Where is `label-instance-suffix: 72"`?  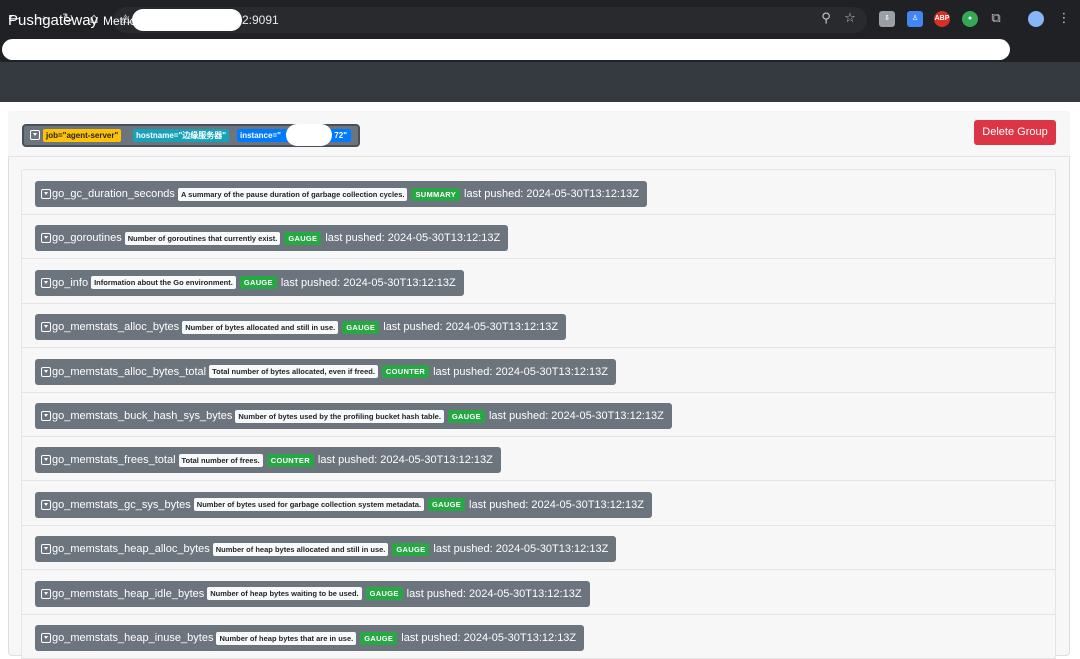
label-instance-suffix: 72" is located at coordinates (340, 135).